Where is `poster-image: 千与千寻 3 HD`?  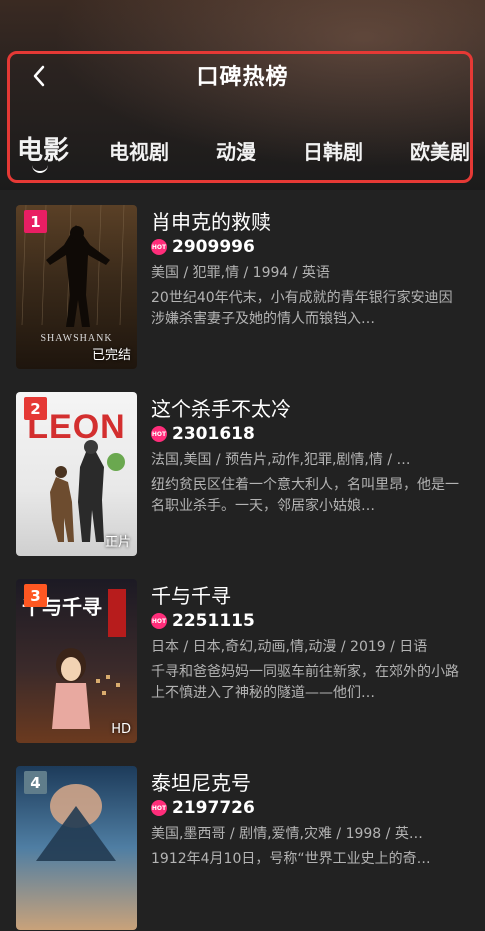 poster-image: 千与千寻 3 HD is located at coordinates (76, 661).